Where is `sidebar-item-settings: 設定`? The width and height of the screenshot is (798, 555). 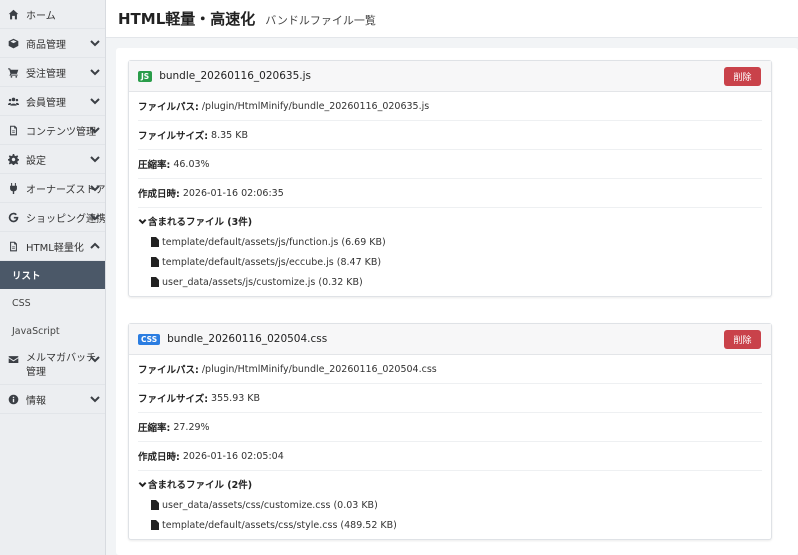 sidebar-item-settings: 設定 is located at coordinates (52, 159).